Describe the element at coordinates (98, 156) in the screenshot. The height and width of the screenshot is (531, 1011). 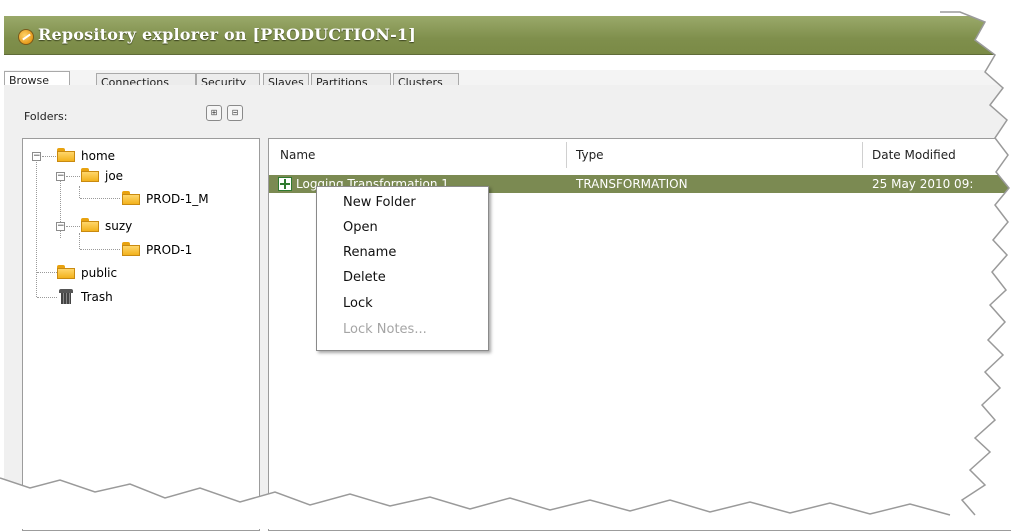
I see `tree-item-home: home` at that location.